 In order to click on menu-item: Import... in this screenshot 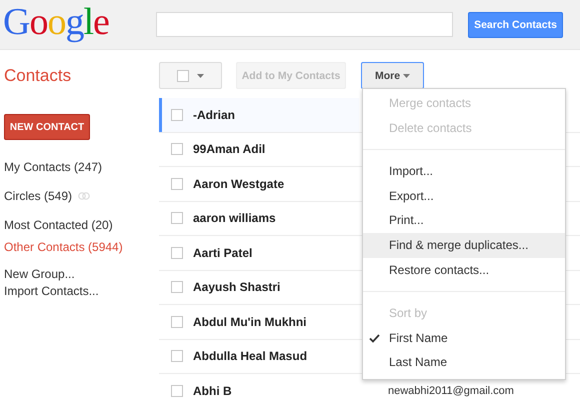, I will do `click(464, 171)`.